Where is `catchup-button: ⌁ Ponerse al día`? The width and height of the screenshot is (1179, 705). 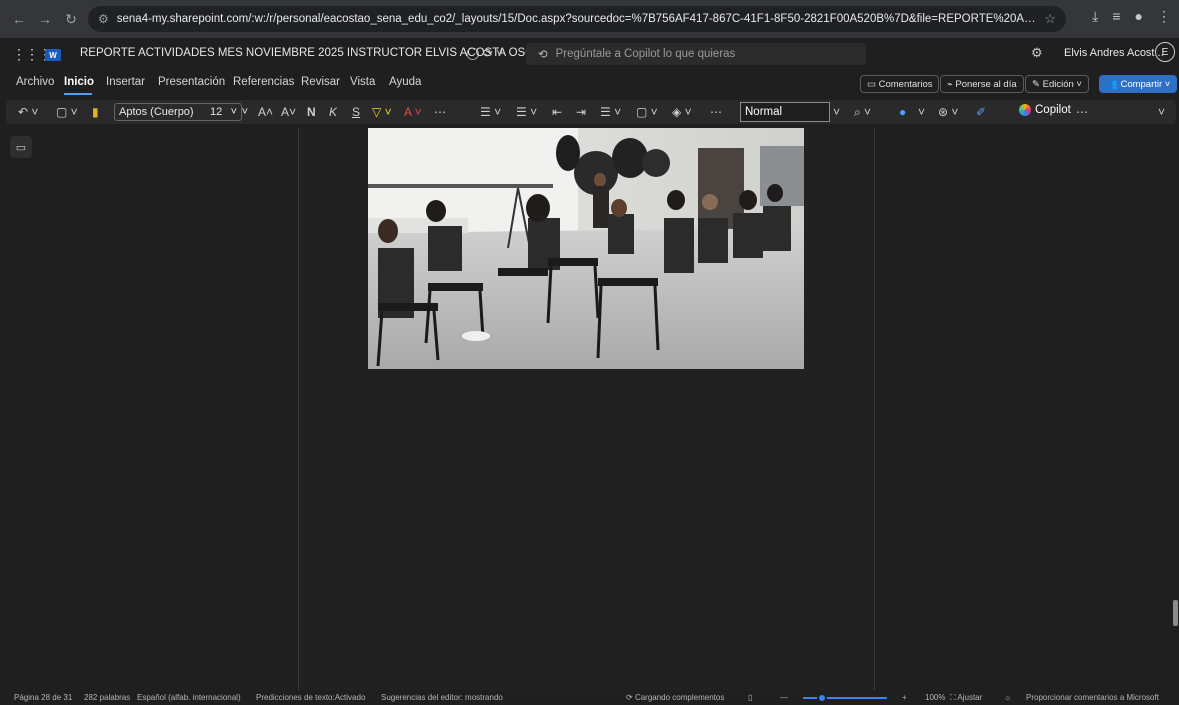
catchup-button: ⌁ Ponerse al día is located at coordinates (982, 84).